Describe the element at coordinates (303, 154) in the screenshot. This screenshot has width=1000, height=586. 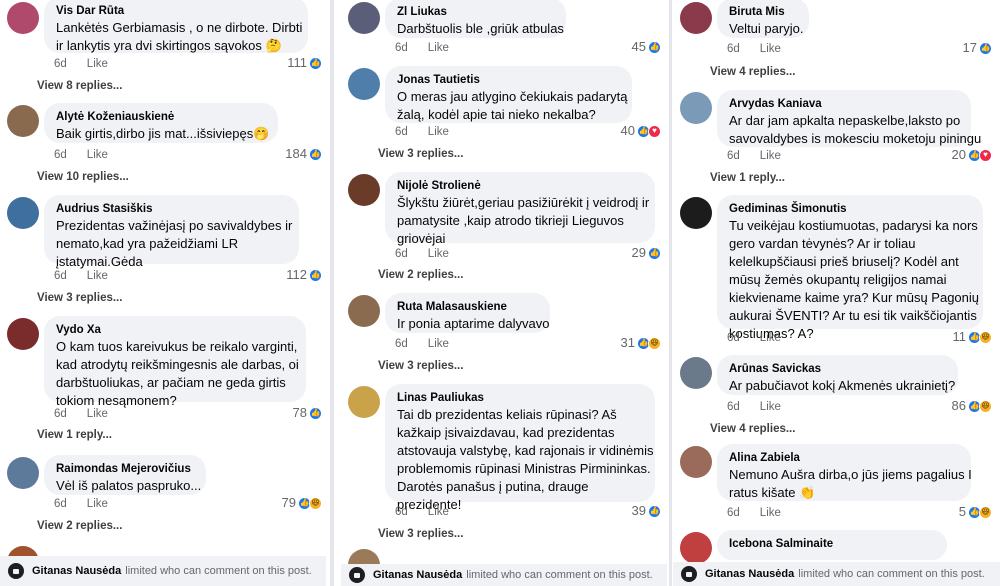
I see `reaction-count: 184 👍` at that location.